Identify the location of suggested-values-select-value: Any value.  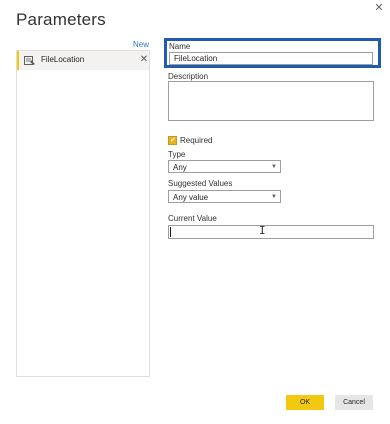
(191, 197).